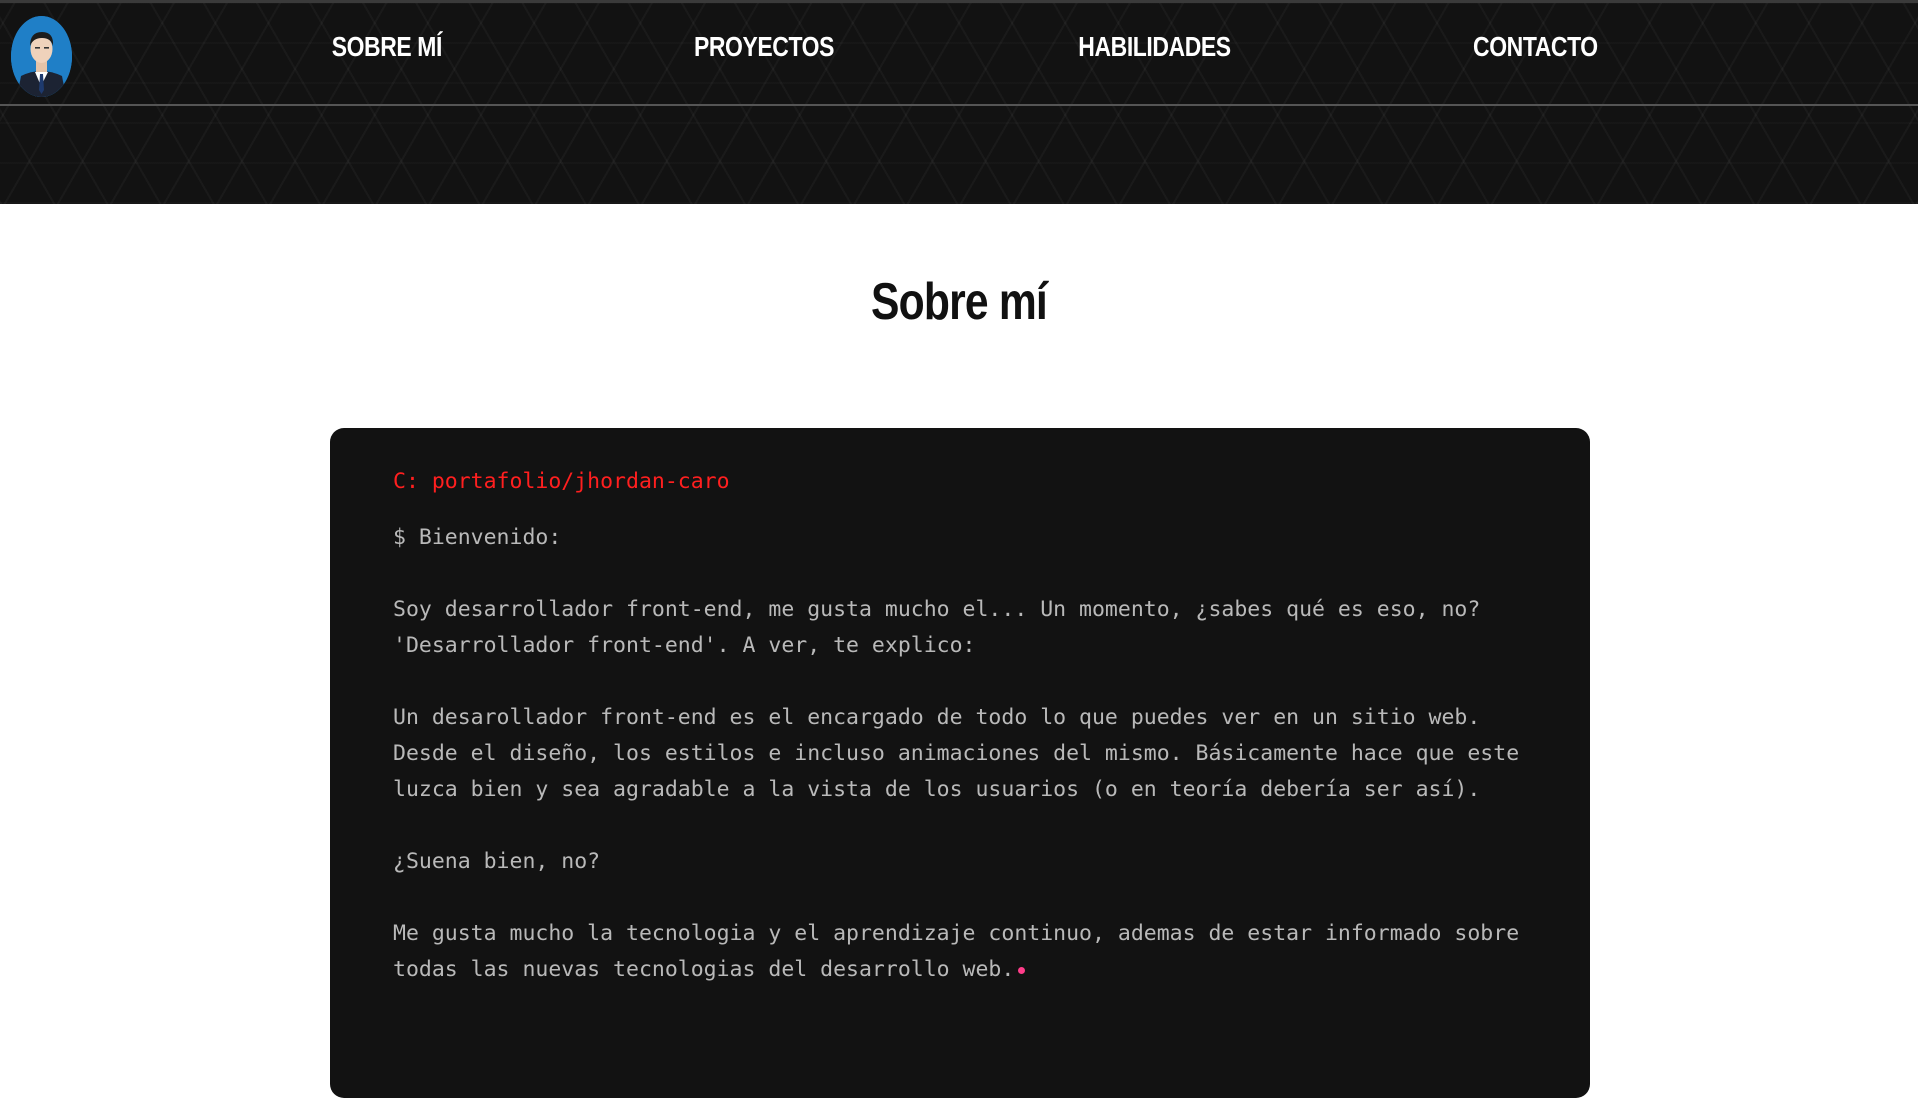 Image resolution: width=1918 pixels, height=1098 pixels. I want to click on nav-link-habilidades: HABILIDADES, so click(1154, 47).